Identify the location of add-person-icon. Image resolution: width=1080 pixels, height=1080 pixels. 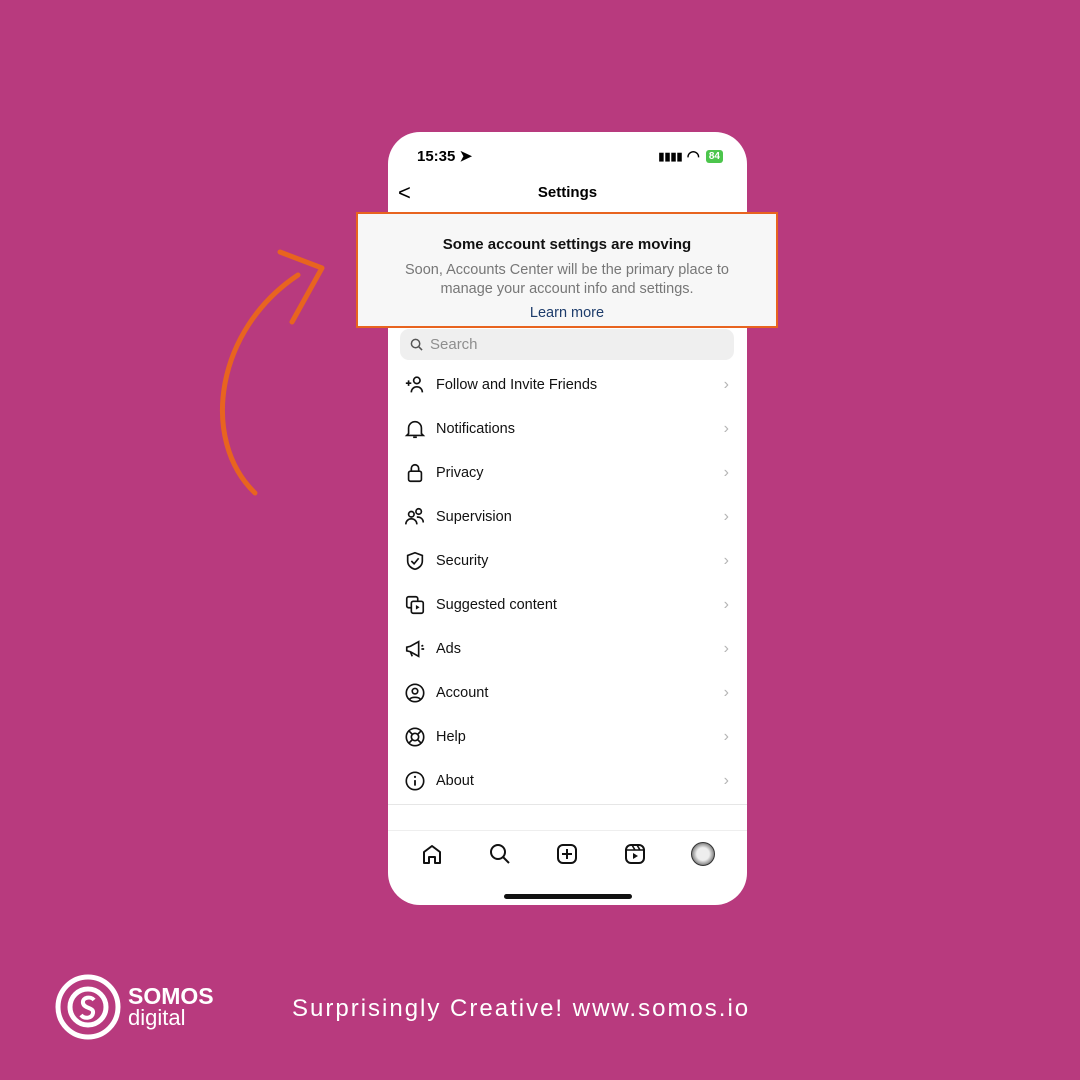
(415, 385).